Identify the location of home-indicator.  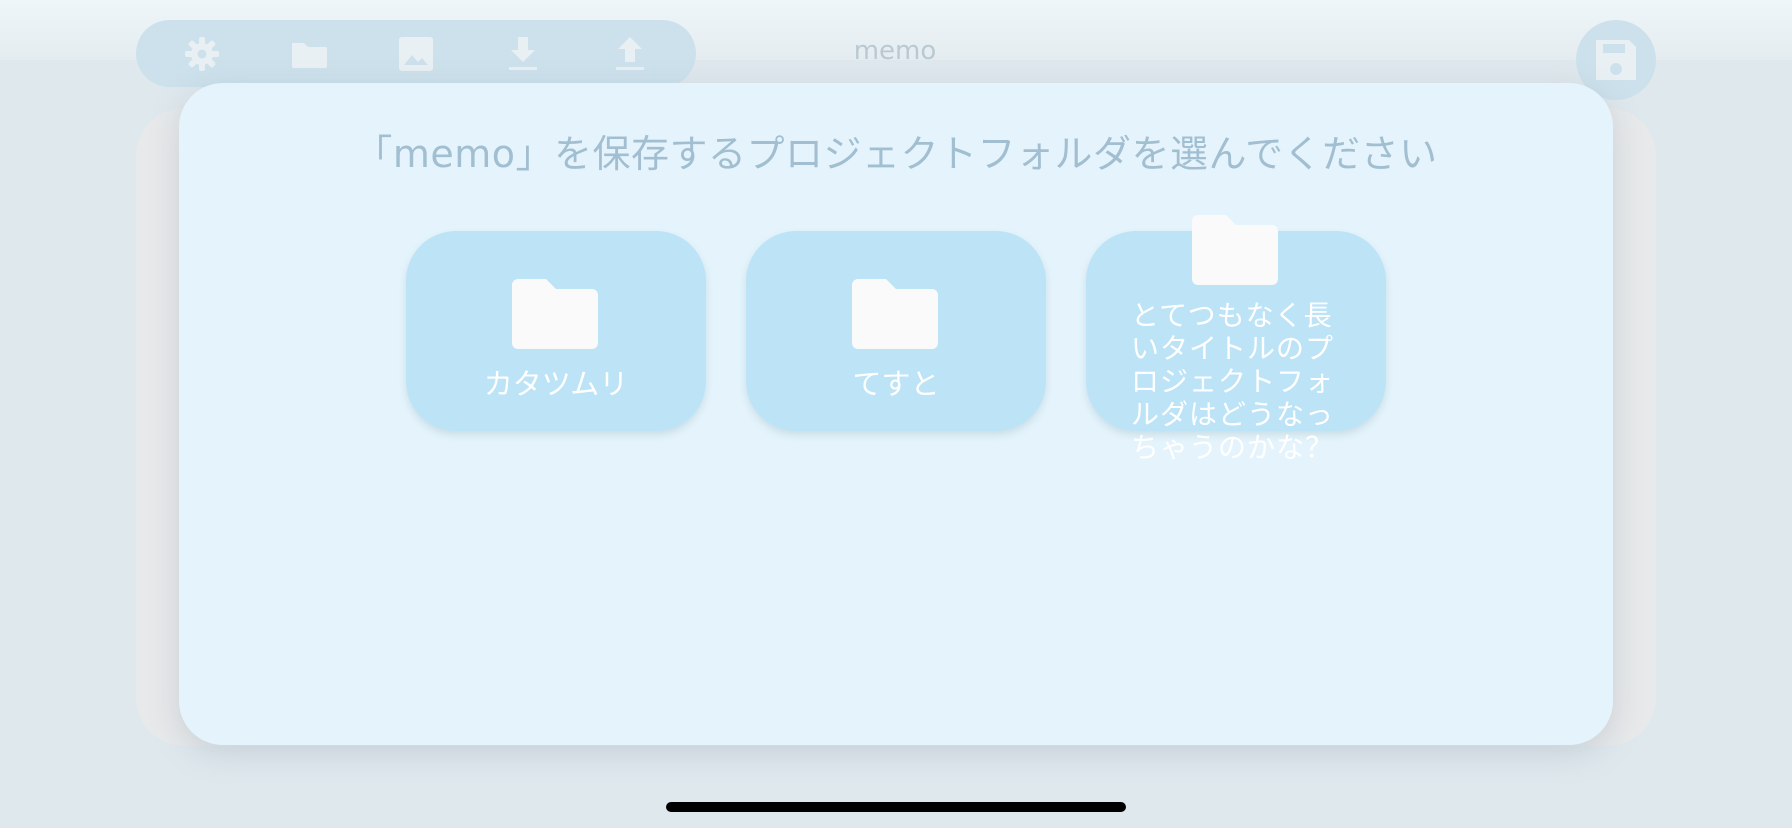
(896, 807).